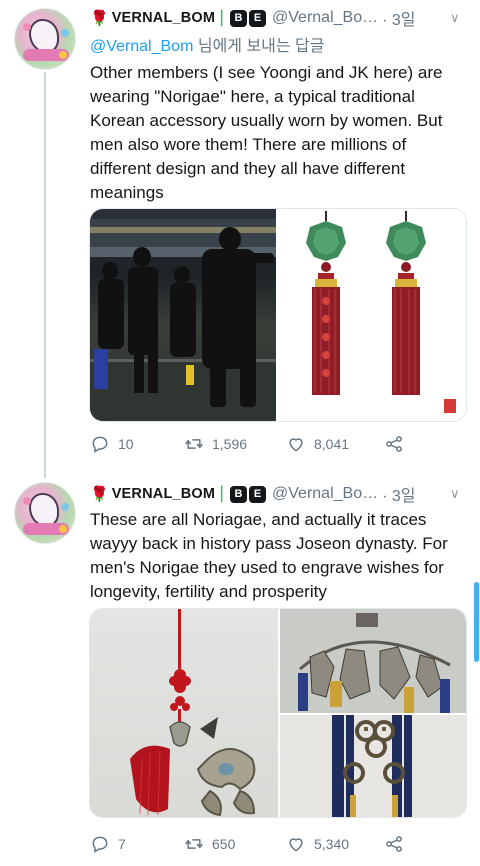 Image resolution: width=480 pixels, height=866 pixels. I want to click on retweet-button: 650, so click(209, 844).